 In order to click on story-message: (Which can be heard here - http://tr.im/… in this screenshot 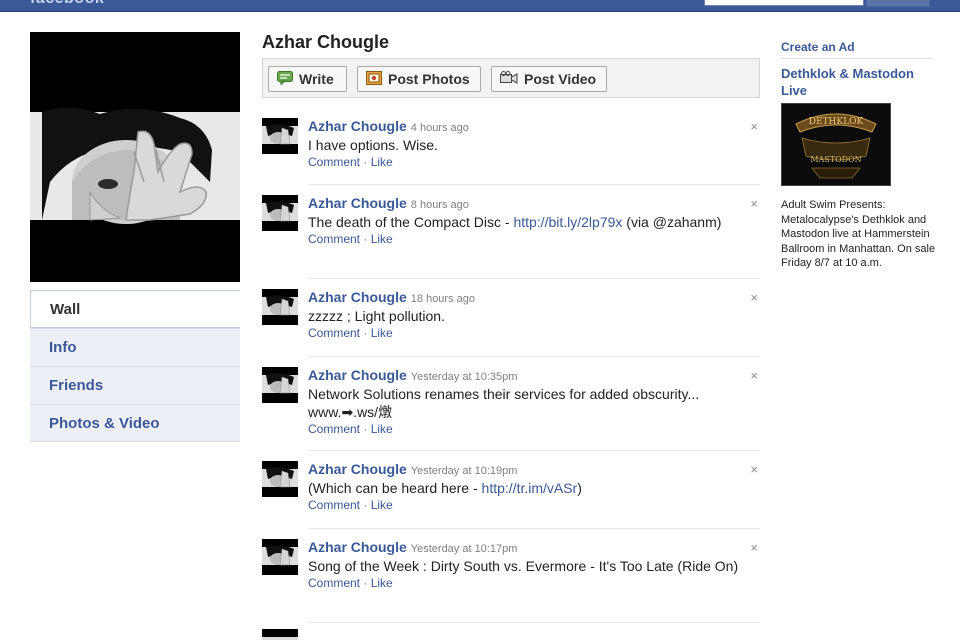, I will do `click(534, 488)`.